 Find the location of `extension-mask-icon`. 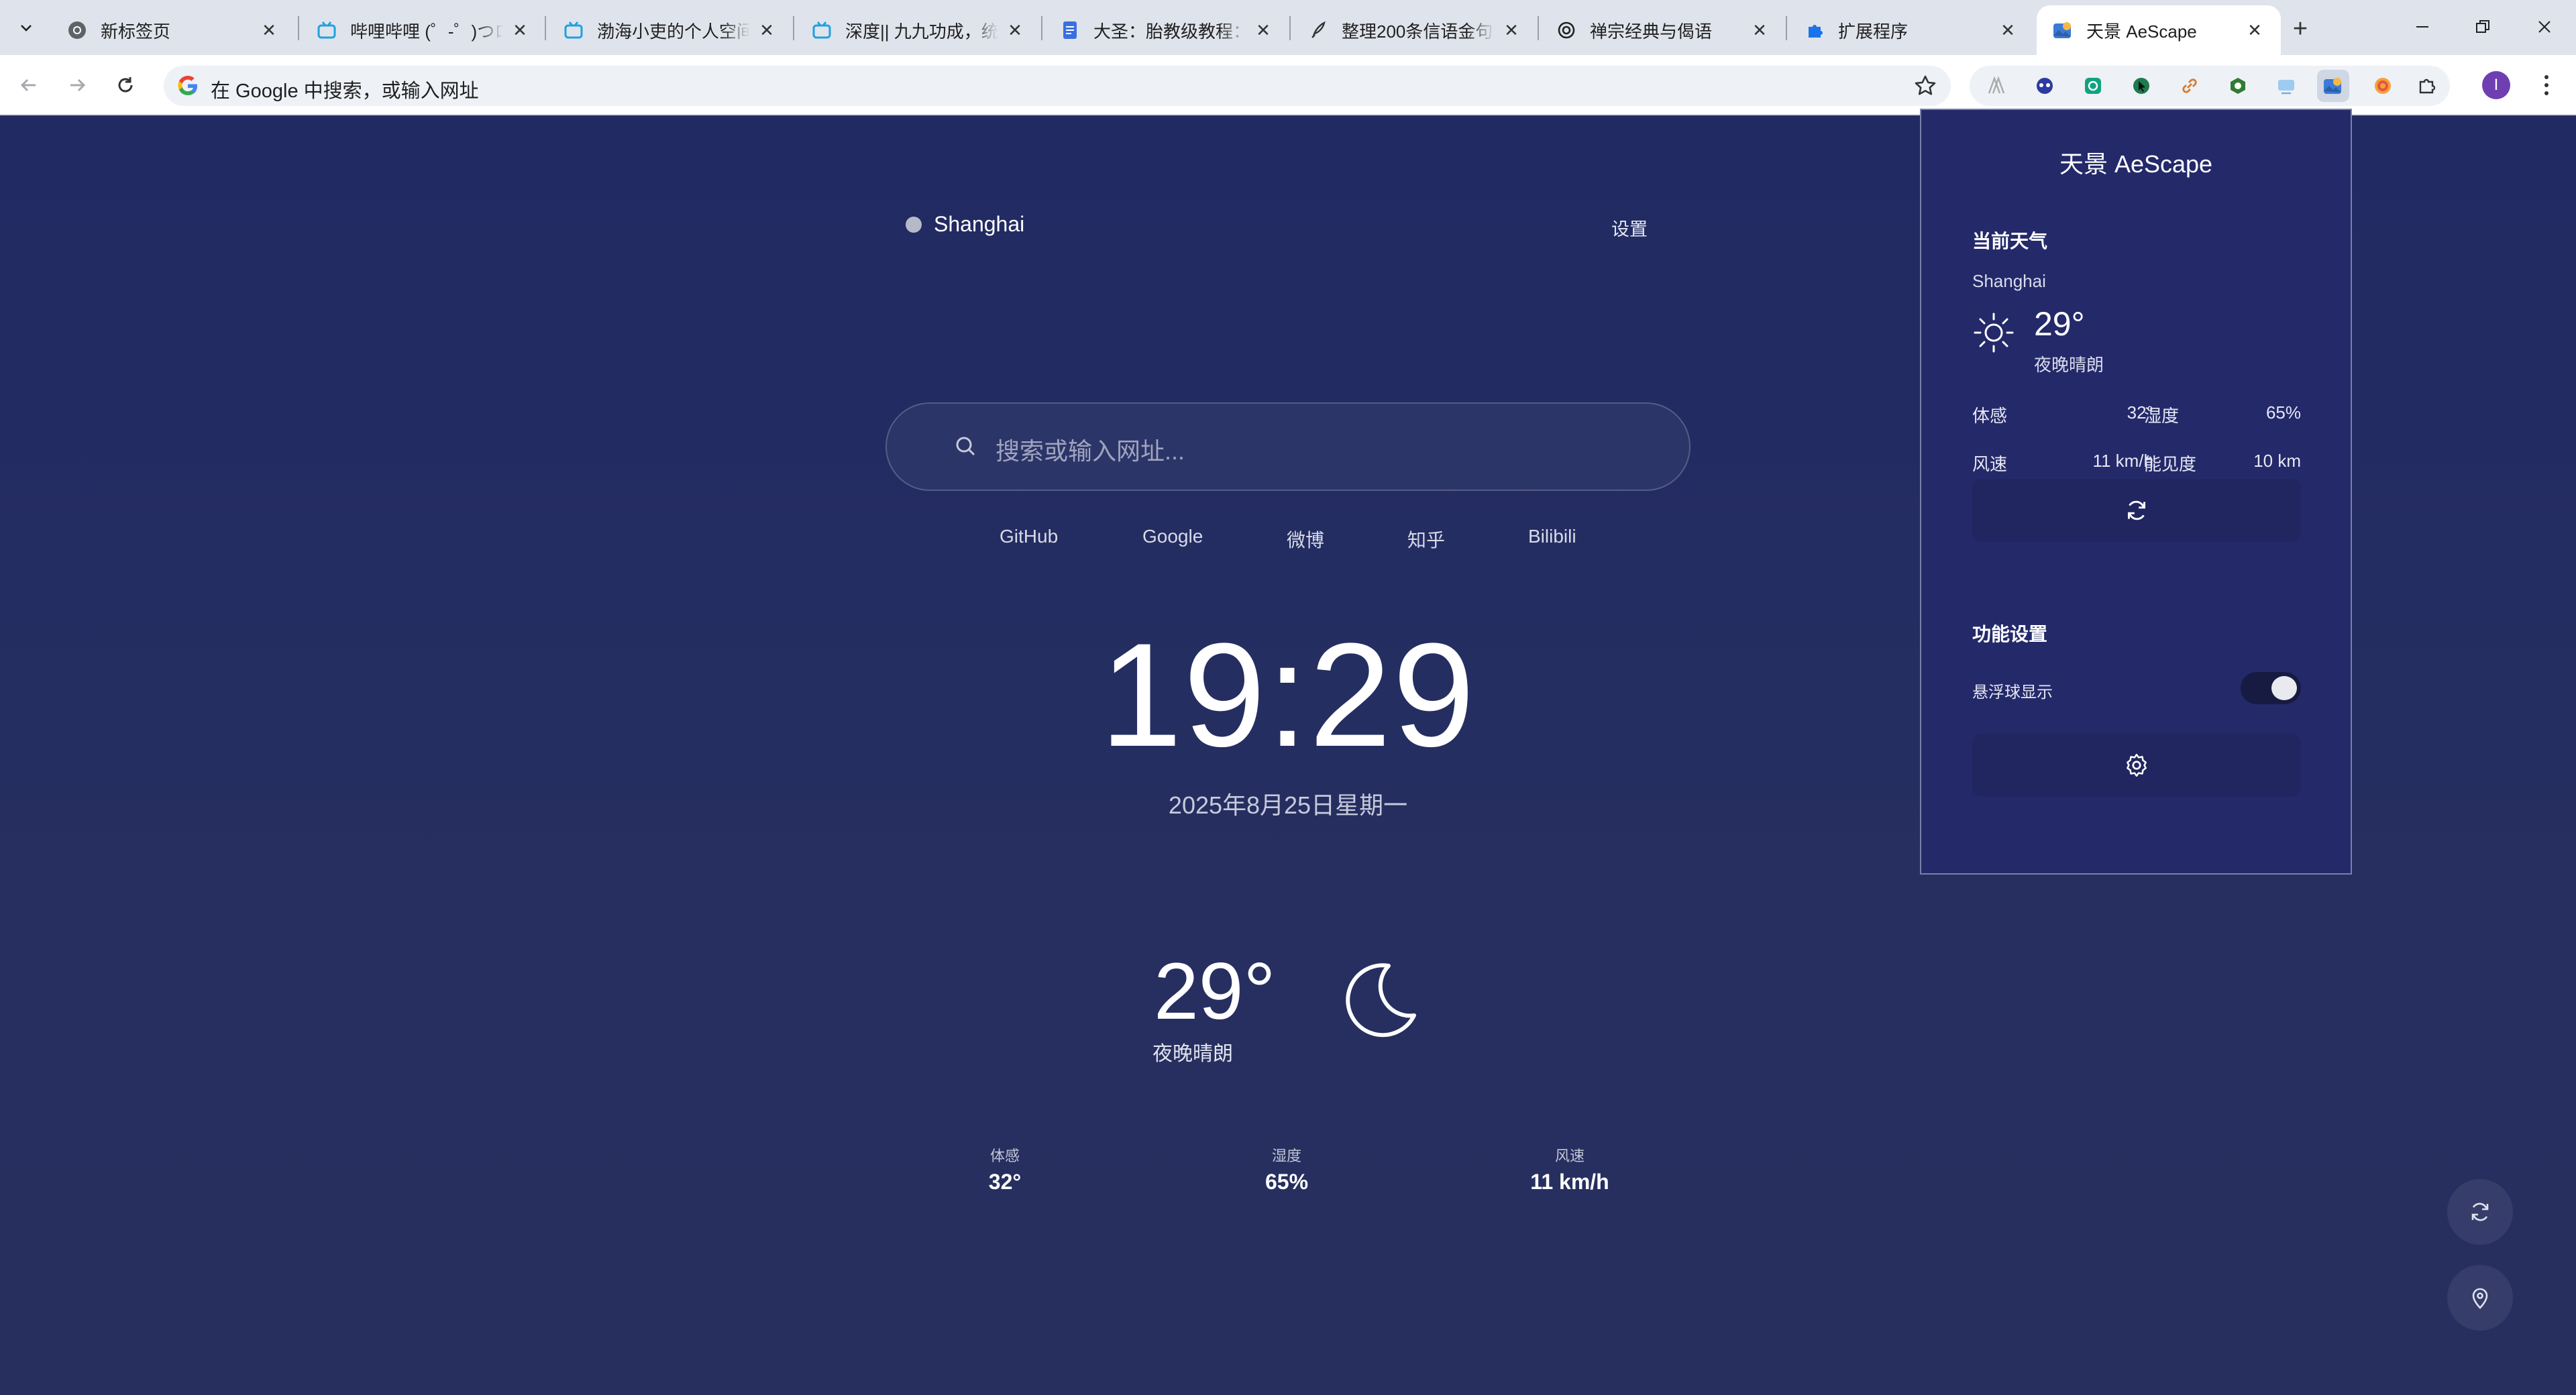

extension-mask-icon is located at coordinates (2044, 85).